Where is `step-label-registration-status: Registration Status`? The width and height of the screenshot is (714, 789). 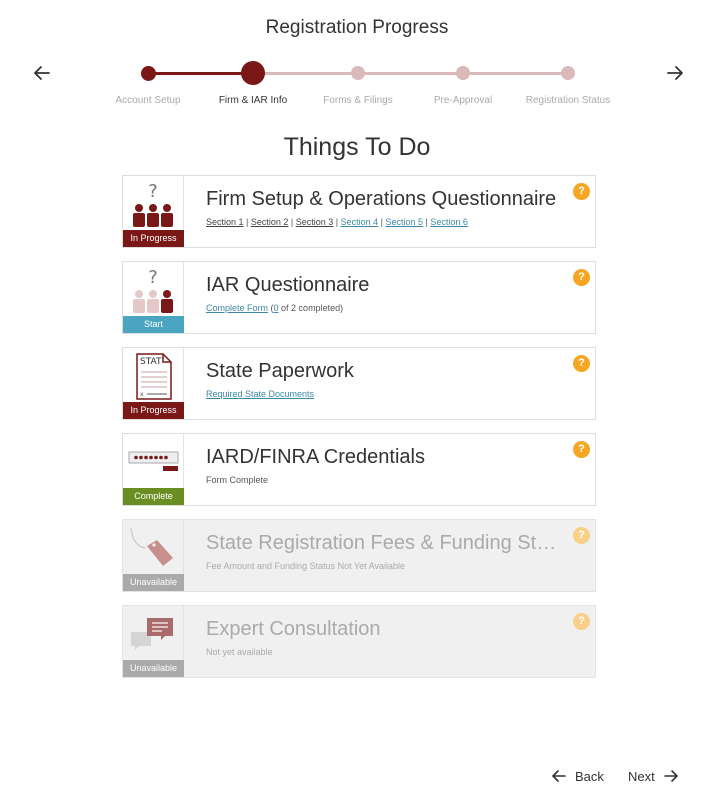 step-label-registration-status: Registration Status is located at coordinates (568, 100).